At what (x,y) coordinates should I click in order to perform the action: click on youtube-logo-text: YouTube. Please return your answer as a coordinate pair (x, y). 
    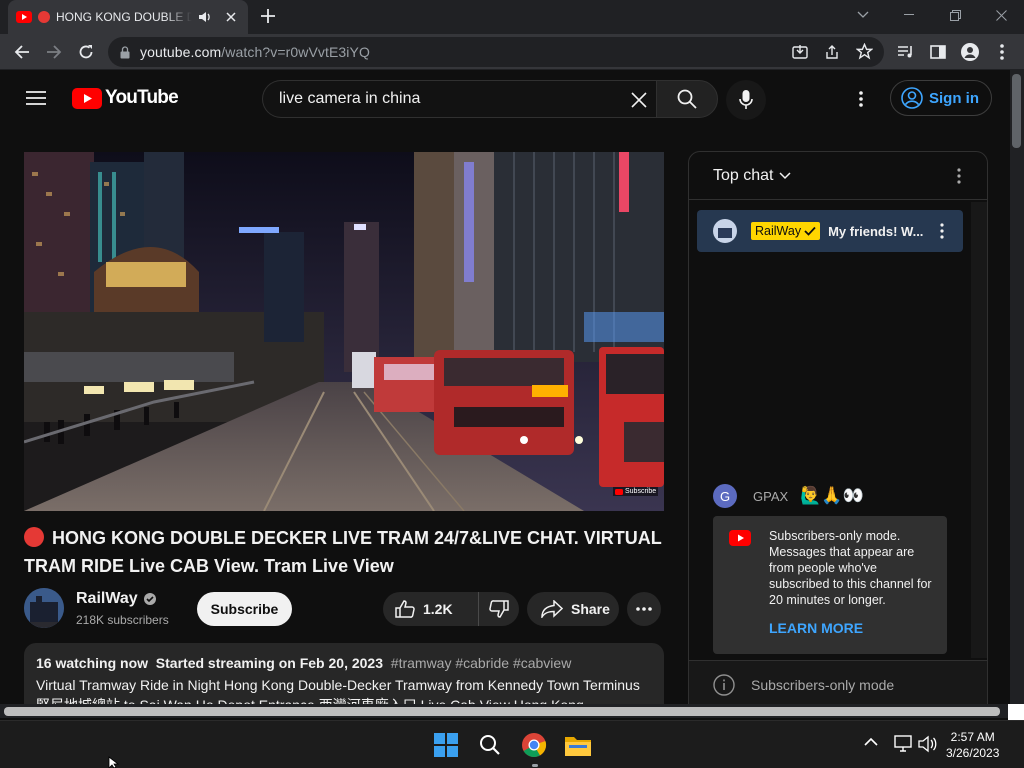
    Looking at the image, I should click on (142, 97).